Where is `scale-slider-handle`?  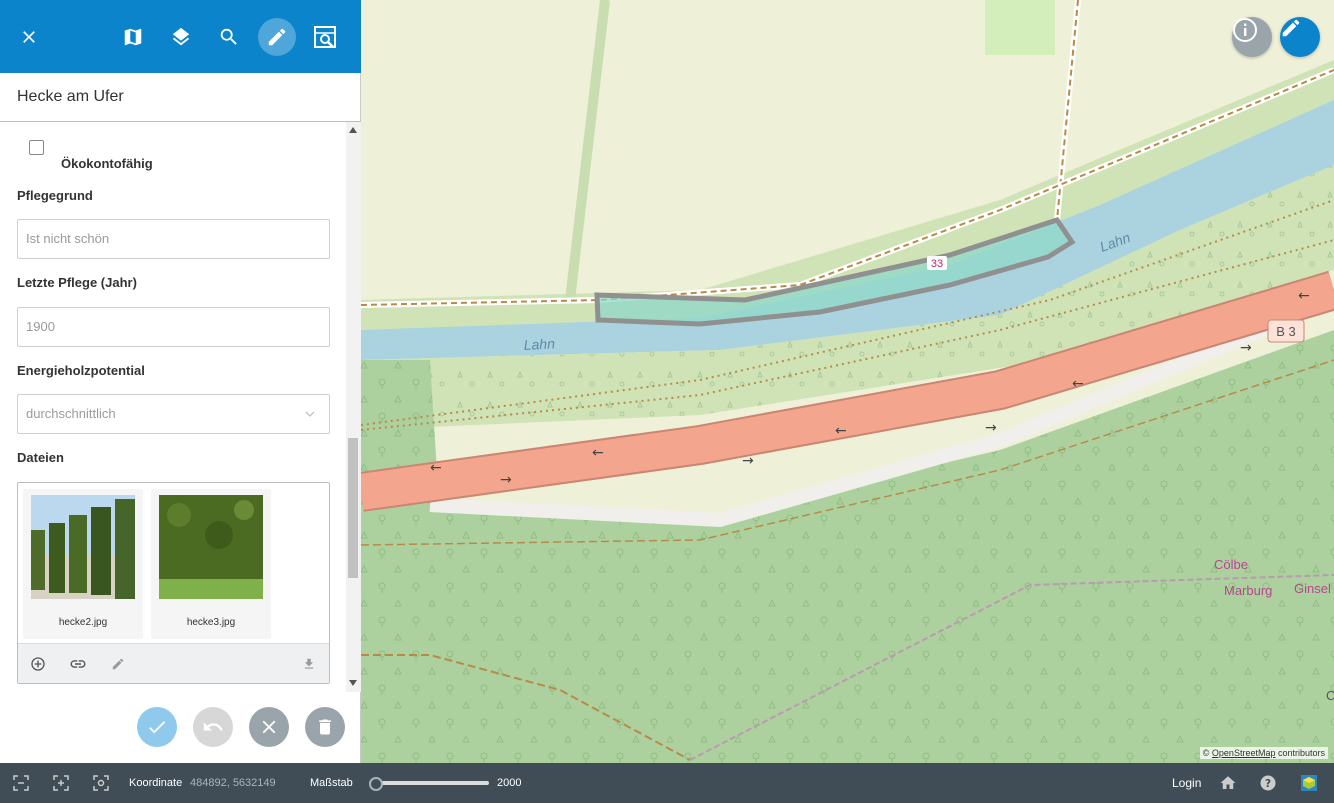
scale-slider-handle is located at coordinates (376, 784).